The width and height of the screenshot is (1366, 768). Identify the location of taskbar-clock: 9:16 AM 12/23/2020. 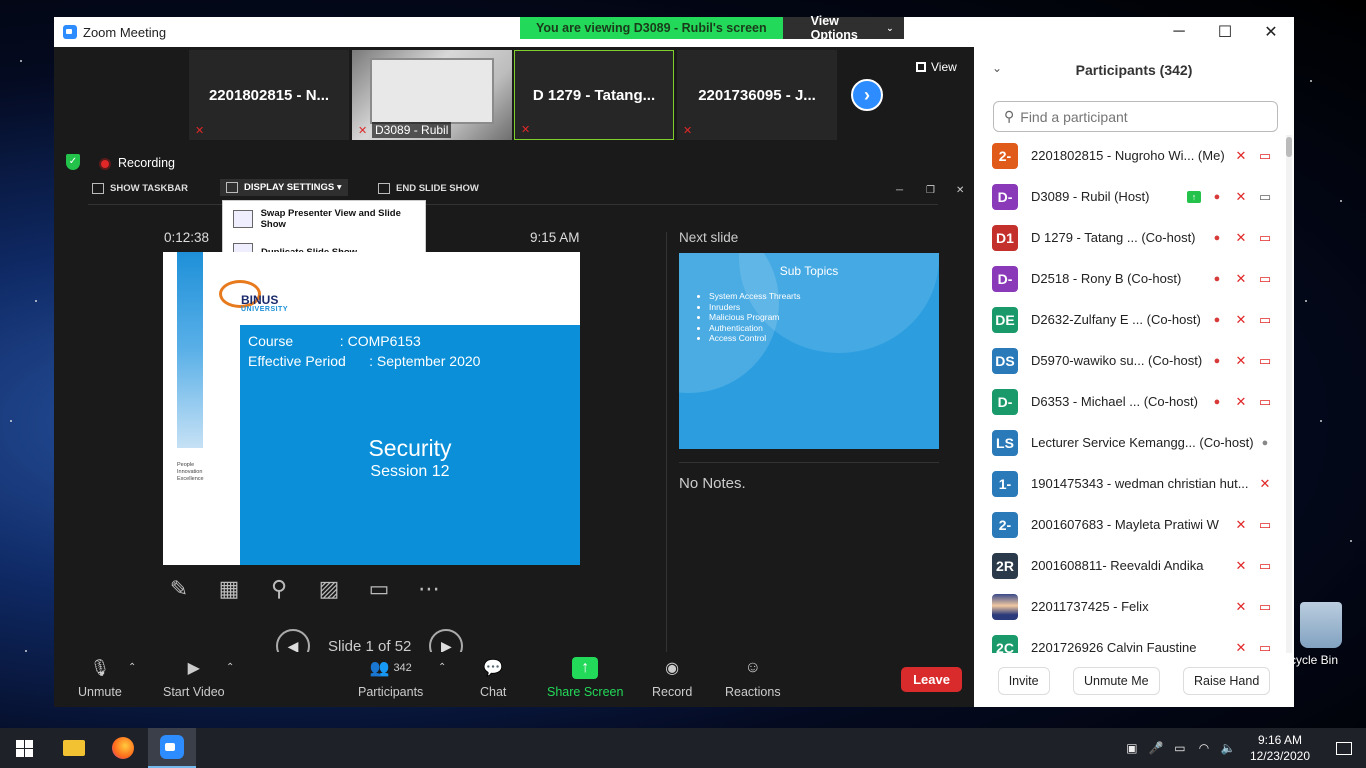
(1280, 748).